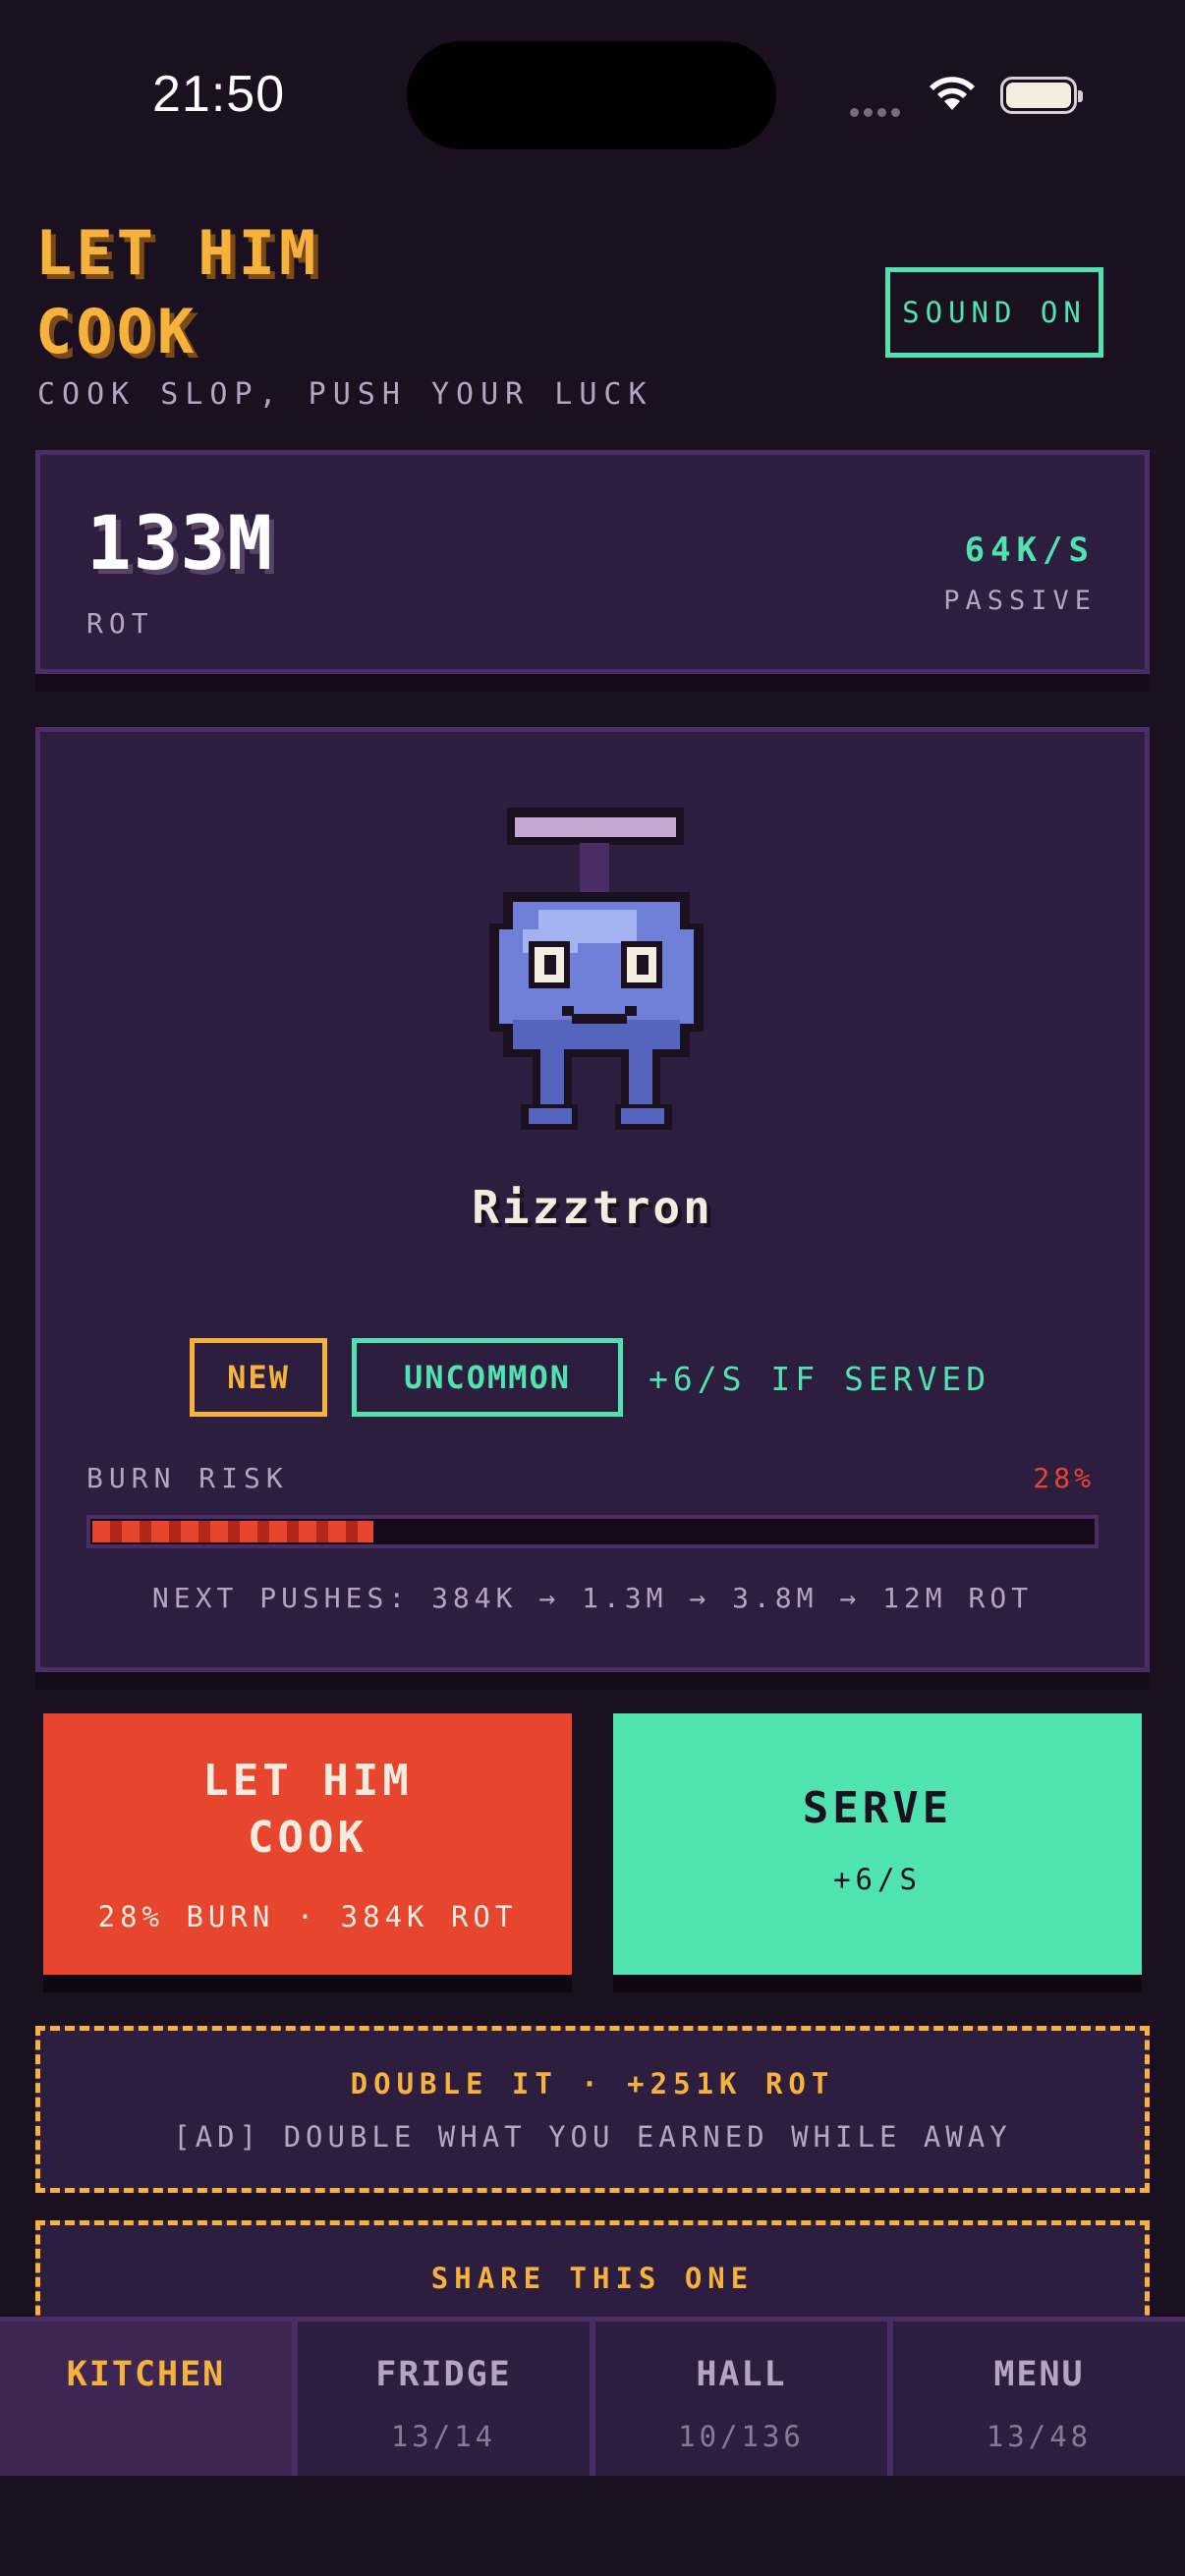 This screenshot has height=2576, width=1185. What do you see at coordinates (592, 2526) in the screenshot?
I see `home-indicator-area` at bounding box center [592, 2526].